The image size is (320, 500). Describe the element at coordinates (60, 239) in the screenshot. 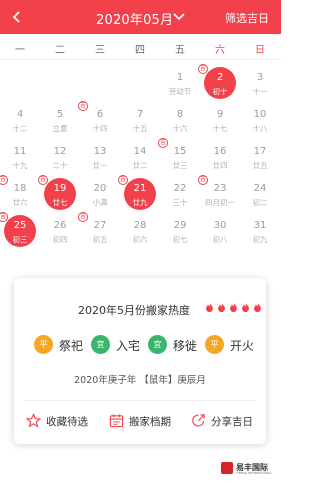

I see `lunar-date: 初四` at that location.